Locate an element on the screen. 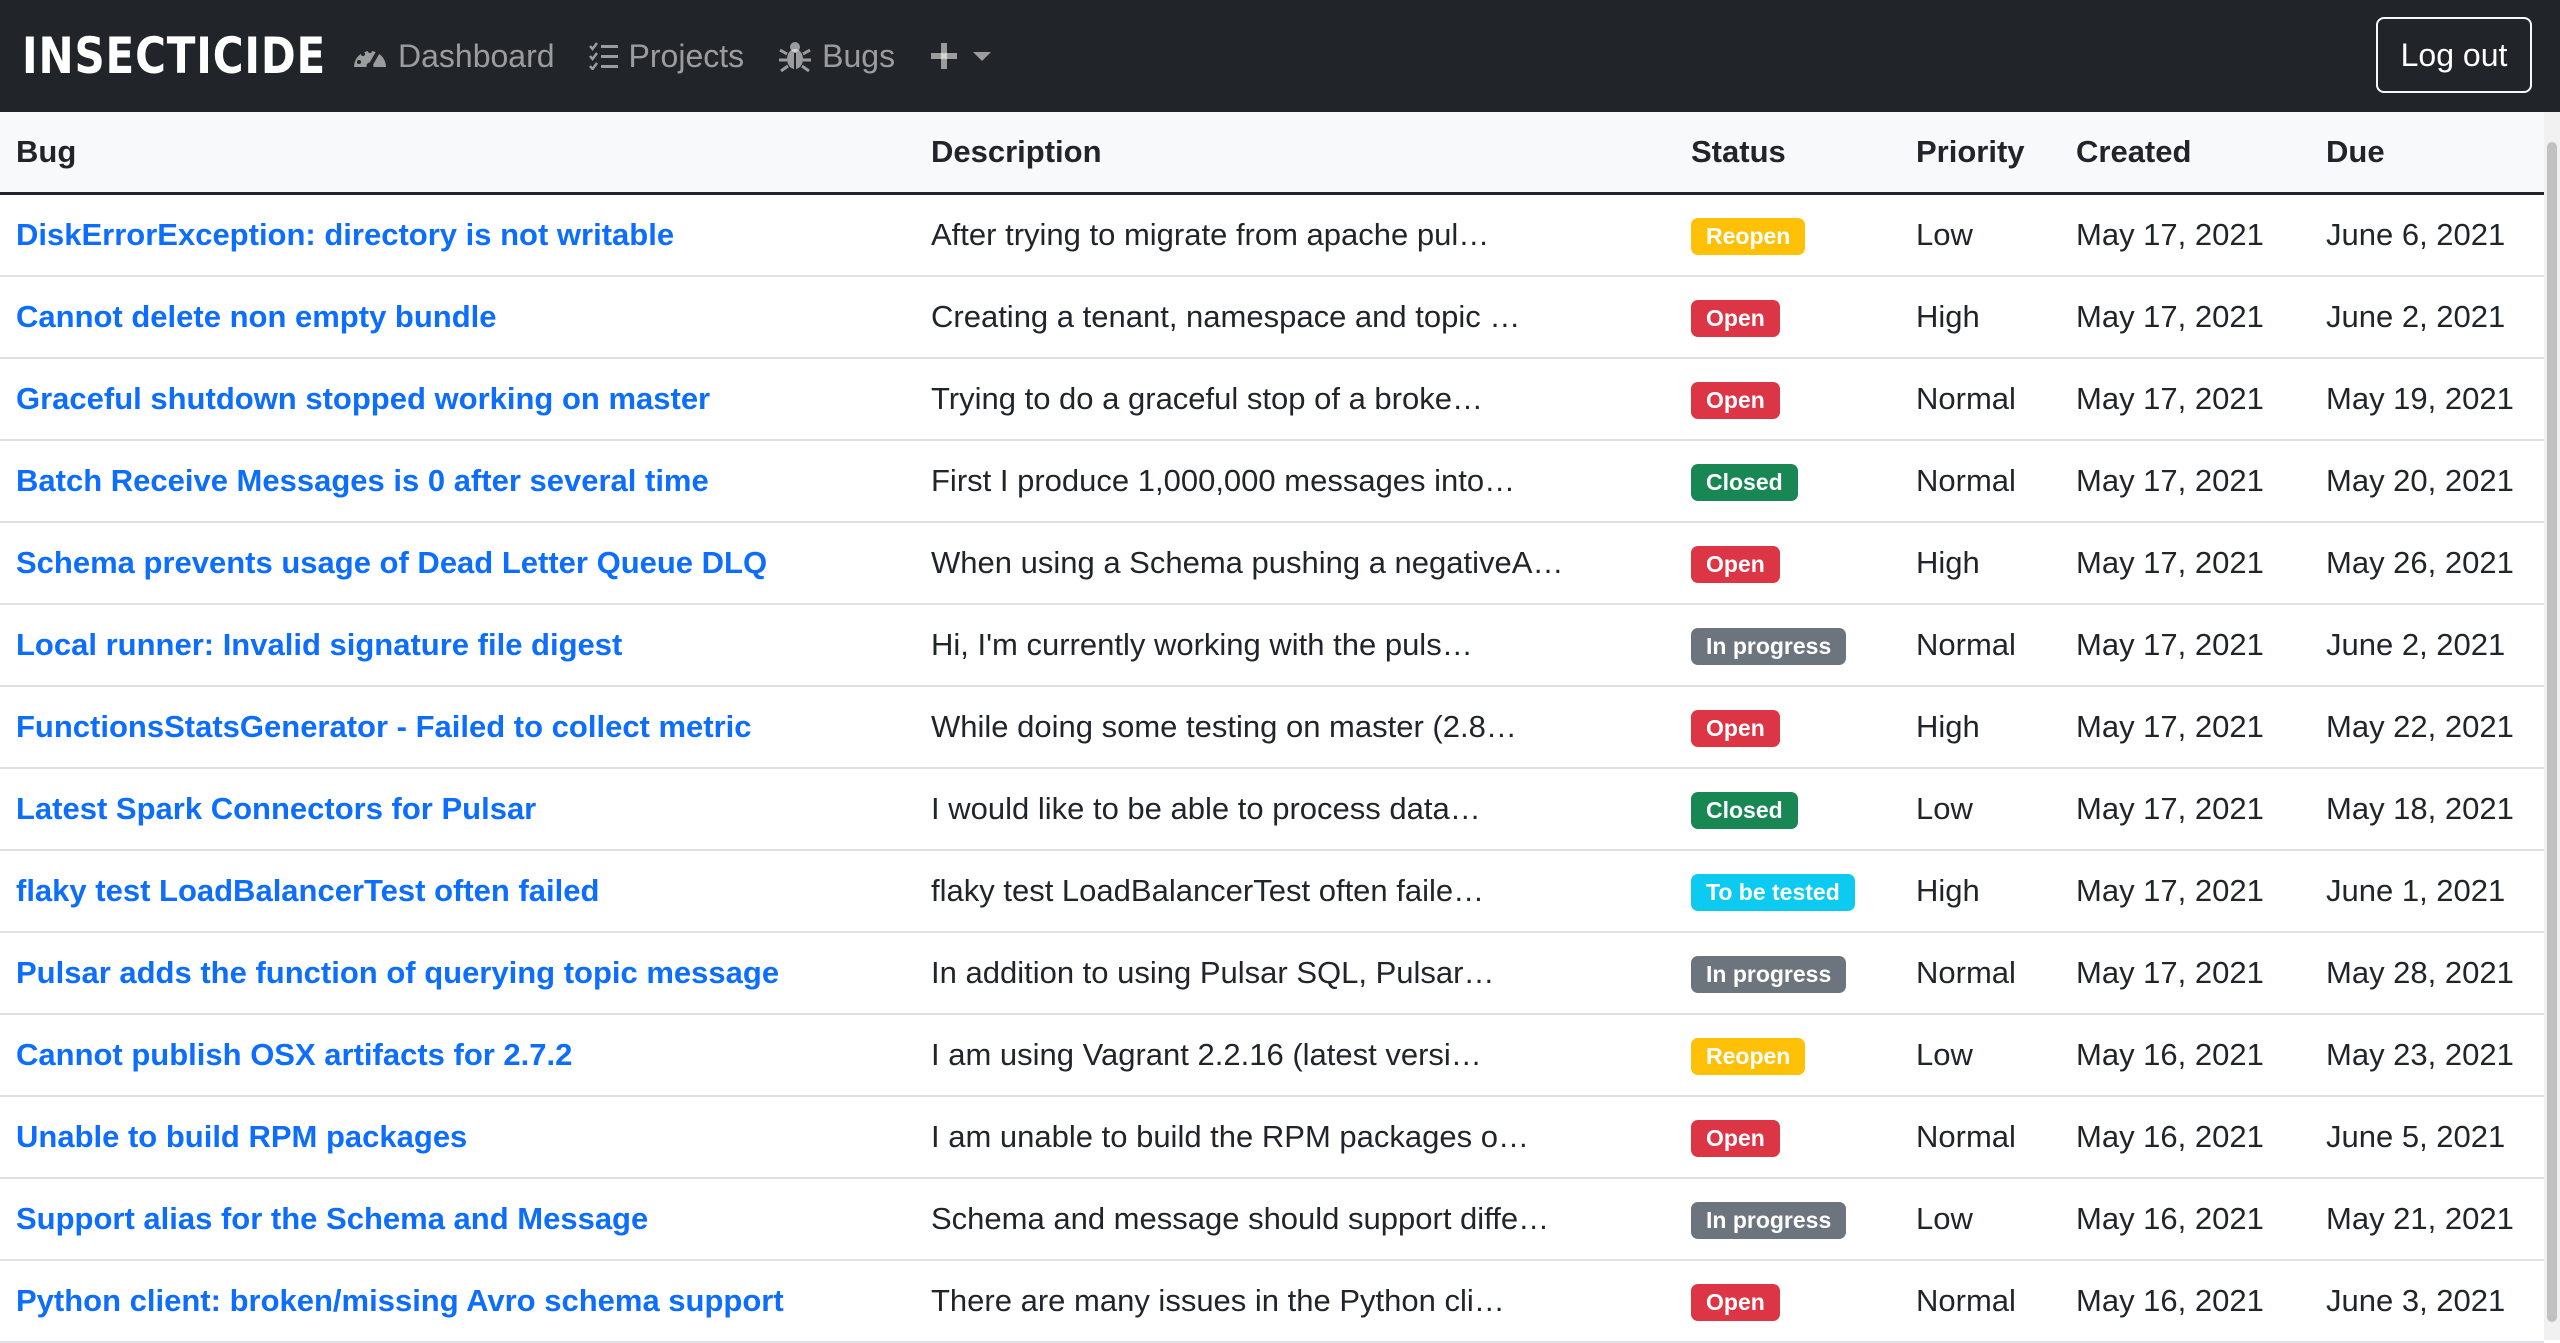 This screenshot has width=2560, height=1343. bug-cell: Unable to build RPM packages is located at coordinates (457, 1137).